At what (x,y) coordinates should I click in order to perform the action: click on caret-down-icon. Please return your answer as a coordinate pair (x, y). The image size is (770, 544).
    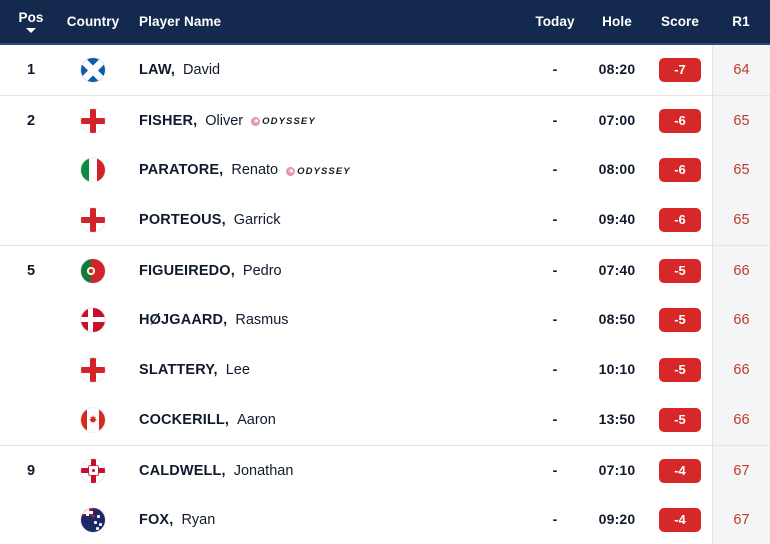
    Looking at the image, I should click on (31, 30).